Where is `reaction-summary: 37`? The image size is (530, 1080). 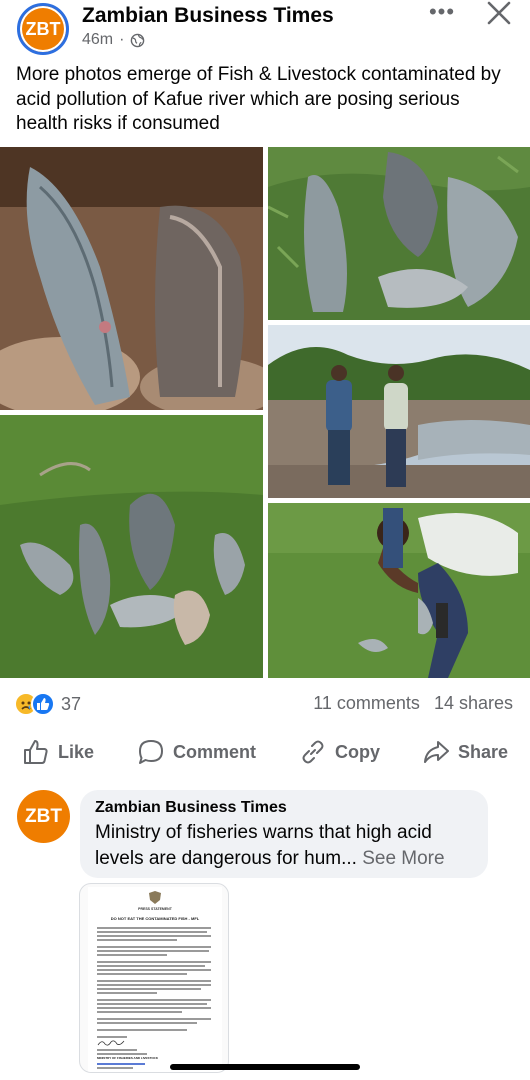 reaction-summary: 37 is located at coordinates (47, 704).